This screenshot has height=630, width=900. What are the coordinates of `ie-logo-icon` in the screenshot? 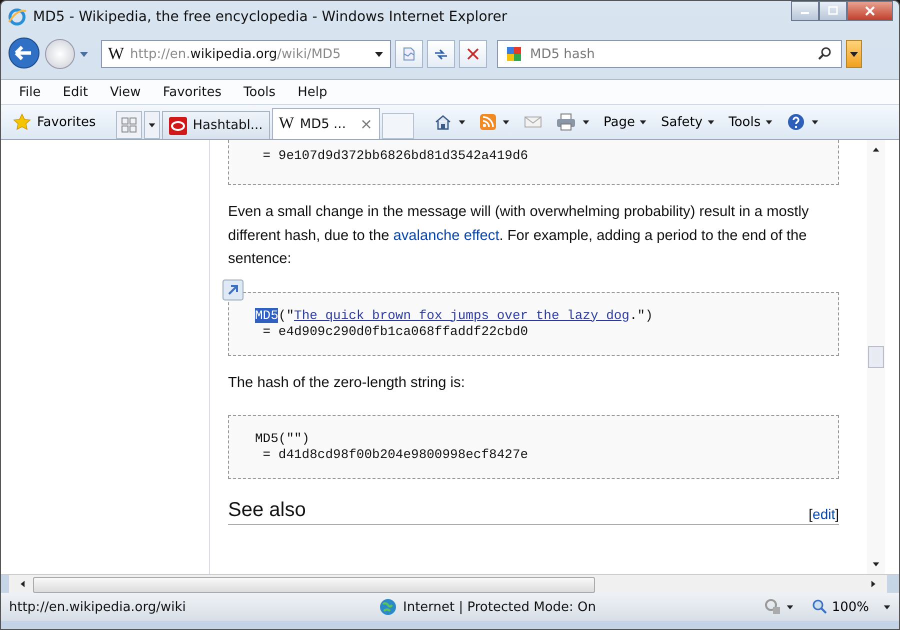 It's located at (17, 17).